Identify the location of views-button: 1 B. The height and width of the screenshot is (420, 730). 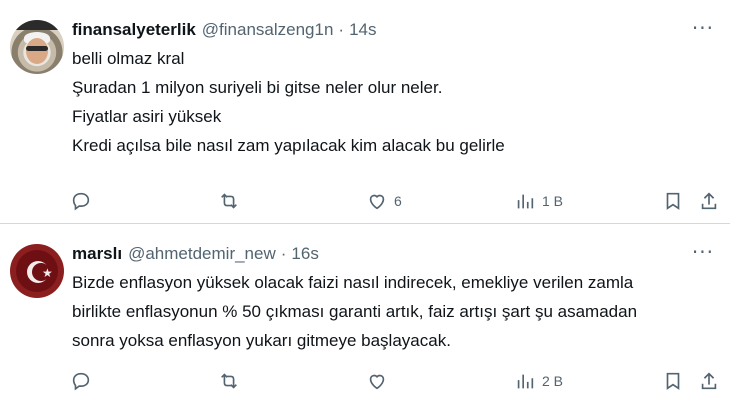
(538, 201).